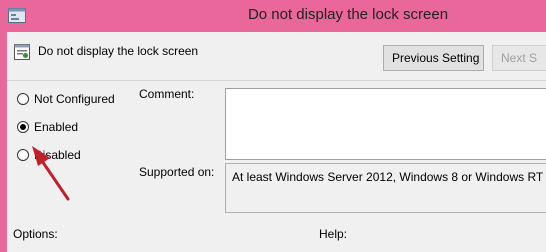 The width and height of the screenshot is (546, 252). Describe the element at coordinates (51, 173) in the screenshot. I see `annotation-arrow-icon` at that location.